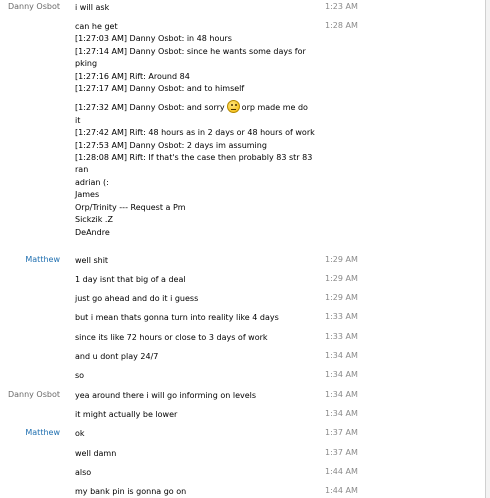 Image resolution: width=490 pixels, height=498 pixels. Describe the element at coordinates (132, 76) in the screenshot. I see `message-line: [1:27:16 AM] Rift: Around 84` at that location.